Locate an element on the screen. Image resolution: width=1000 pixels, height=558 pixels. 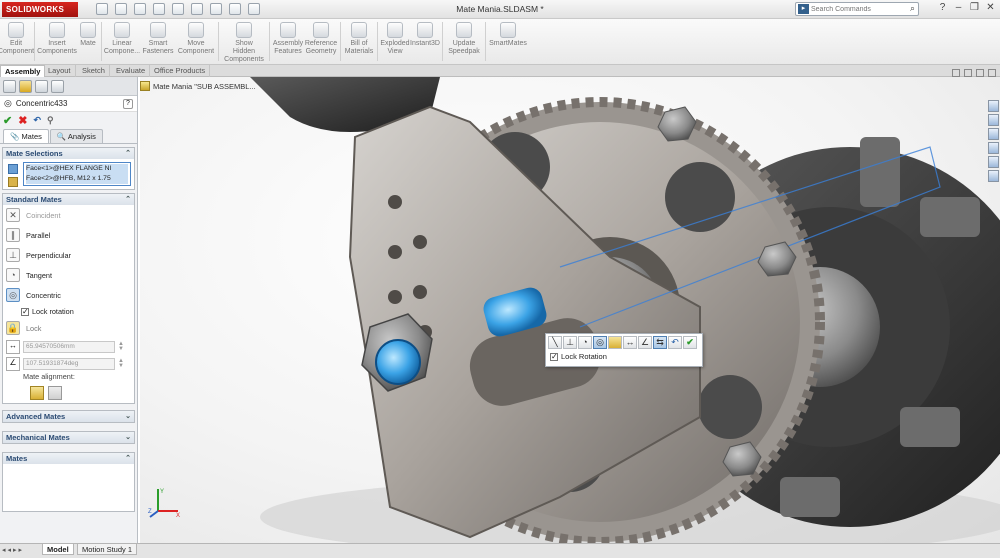
tab-model: Model is located at coordinates (58, 549).